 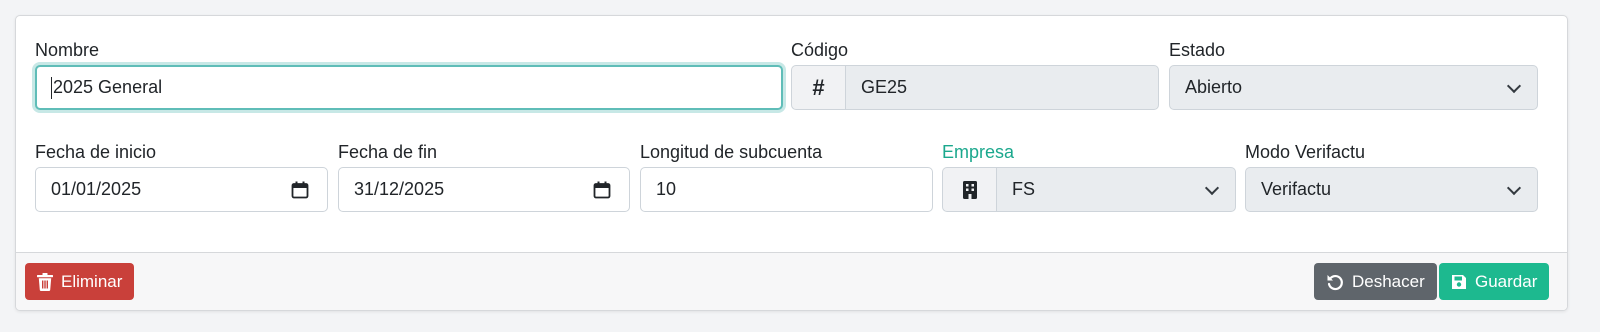 What do you see at coordinates (399, 189) in the screenshot?
I see `fecha-fin-value: 31/12/2025` at bounding box center [399, 189].